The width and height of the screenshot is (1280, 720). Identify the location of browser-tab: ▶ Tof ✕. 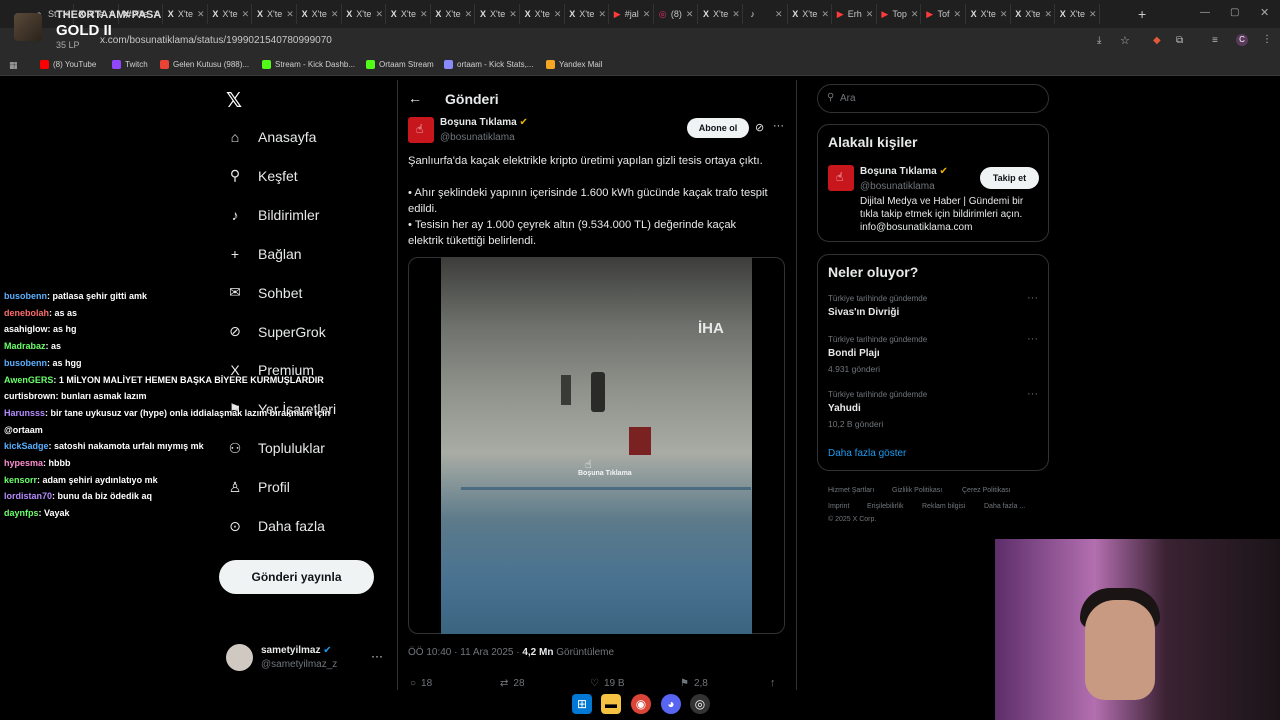
(944, 14).